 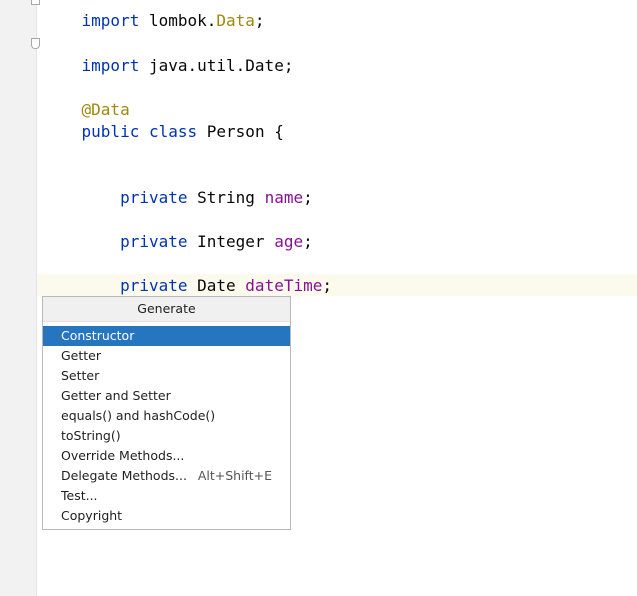 I want to click on keyword: public, so click(x=110, y=131).